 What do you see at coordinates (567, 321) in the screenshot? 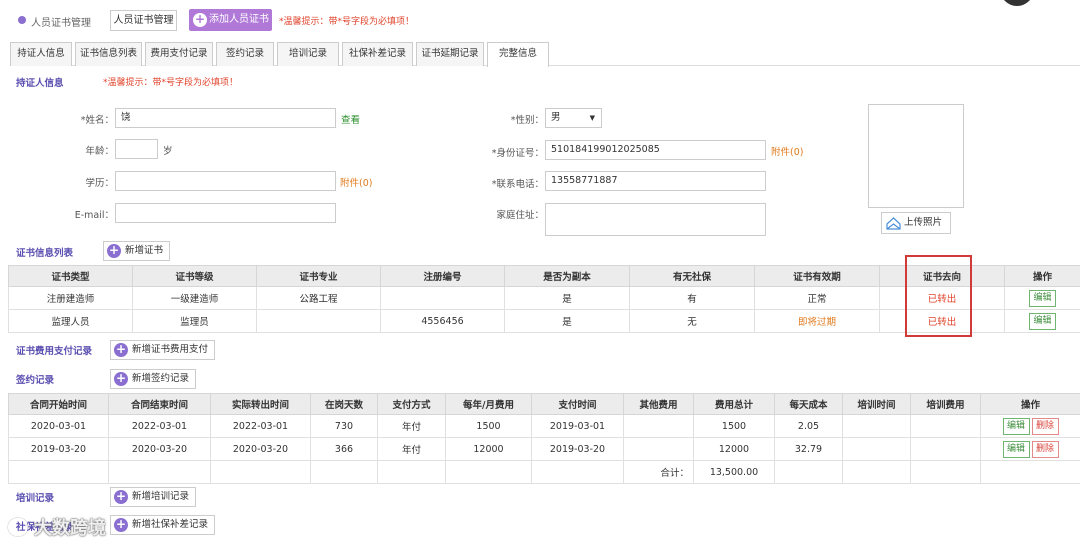
I see `cell: 是` at bounding box center [567, 321].